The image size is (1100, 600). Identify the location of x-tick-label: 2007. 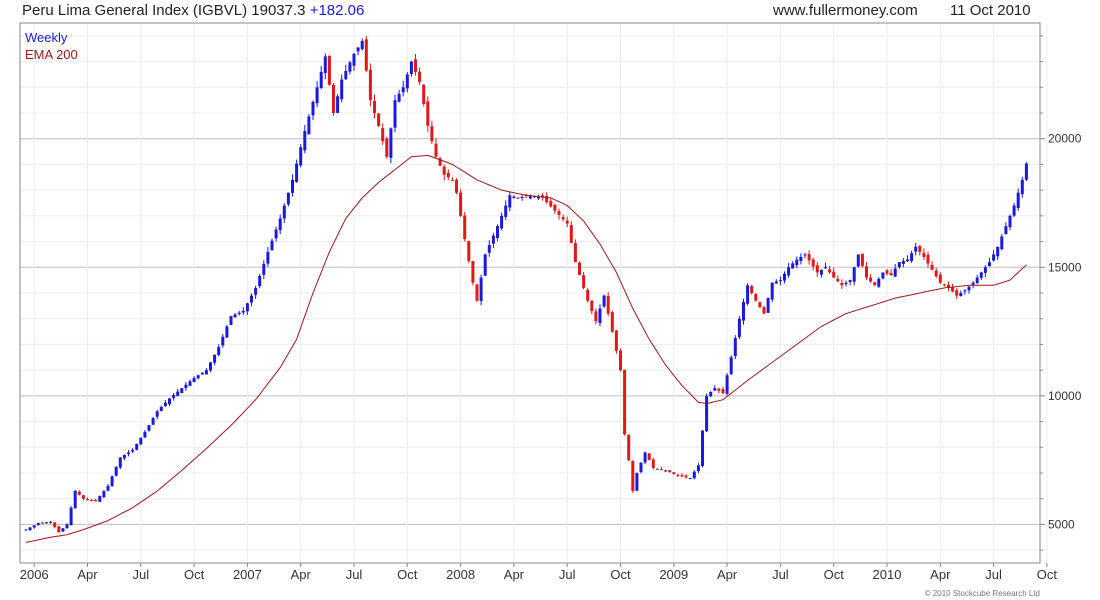
(247, 574).